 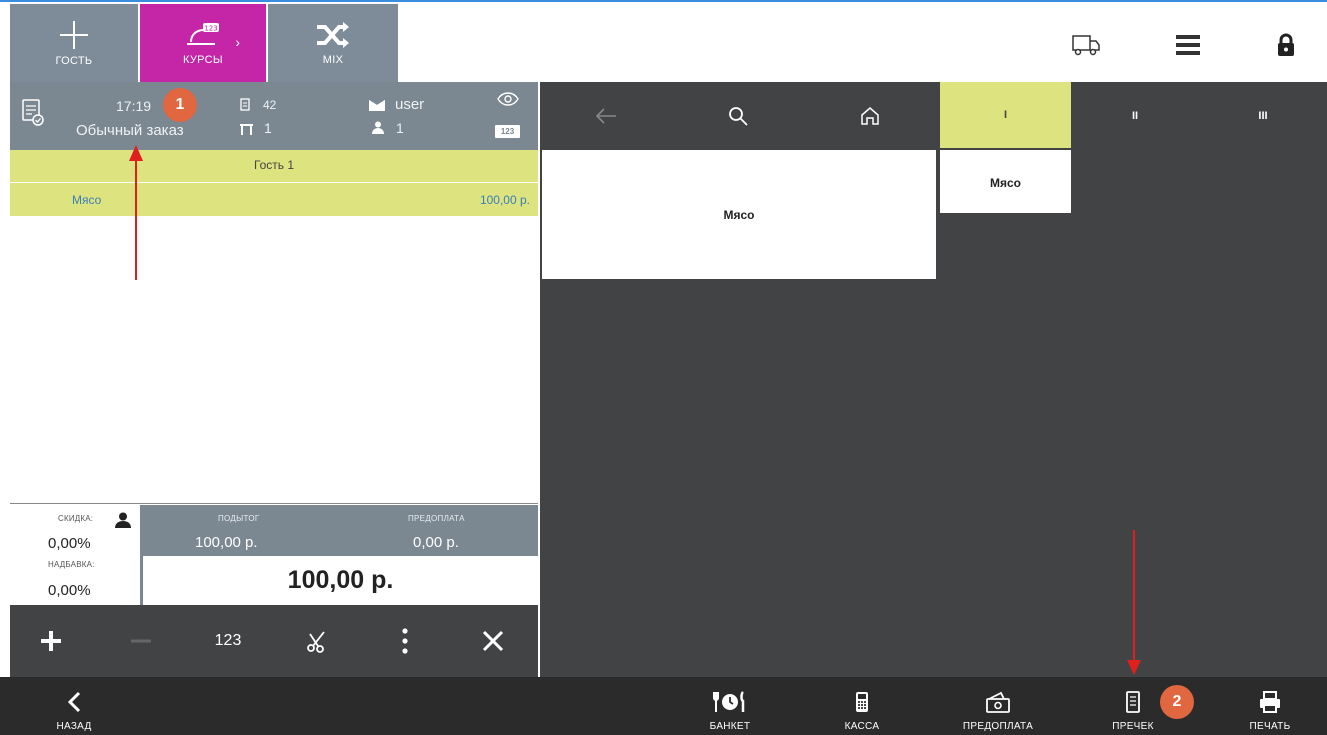 What do you see at coordinates (436, 518) in the screenshot?
I see `prepay-label: ПРЕДОПЛАТА` at bounding box center [436, 518].